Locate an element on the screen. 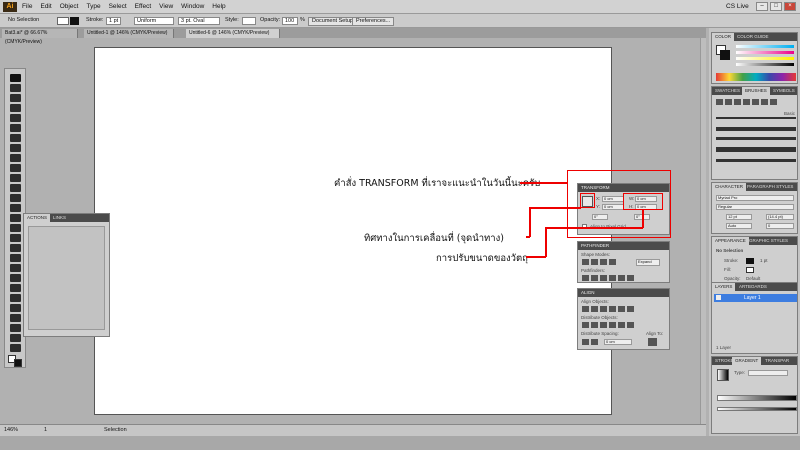 The width and height of the screenshot is (800, 450). tab-color: COLOR is located at coordinates (723, 37).